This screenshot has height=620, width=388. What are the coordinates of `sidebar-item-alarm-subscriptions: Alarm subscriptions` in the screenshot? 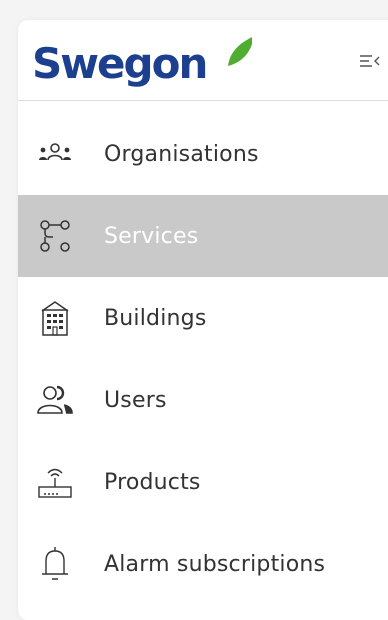 It's located at (203, 564).